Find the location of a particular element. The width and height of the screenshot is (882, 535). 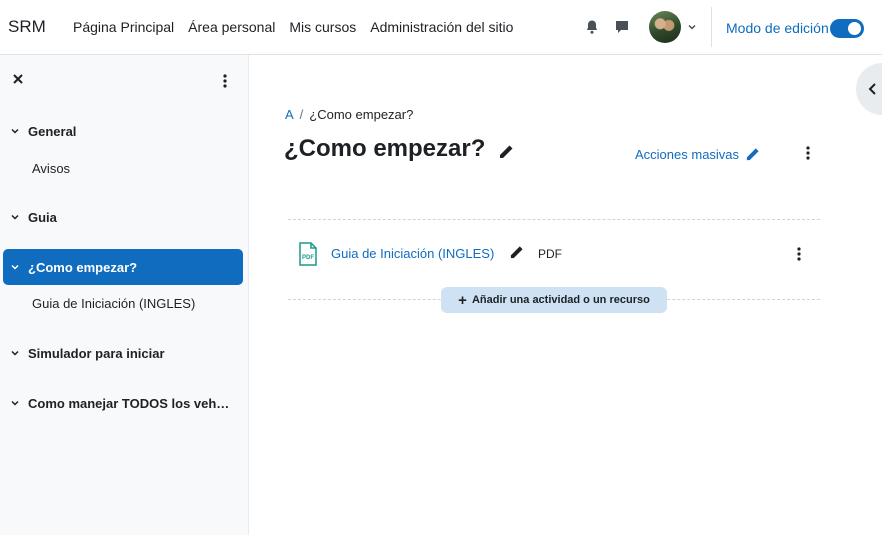

activity-link: Guia de Iniciación (INGLES) is located at coordinates (412, 253).